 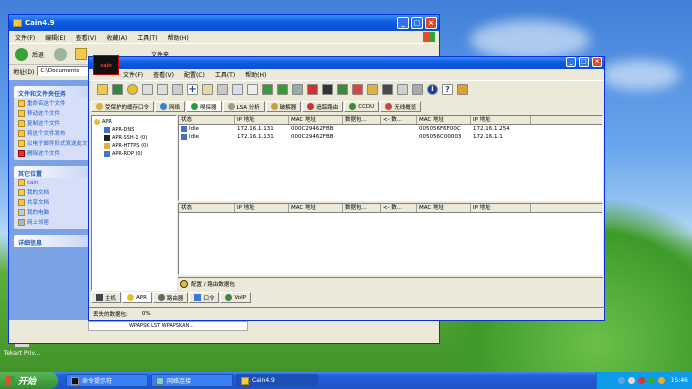 I want to click on hash-icon, so click(x=237, y=89).